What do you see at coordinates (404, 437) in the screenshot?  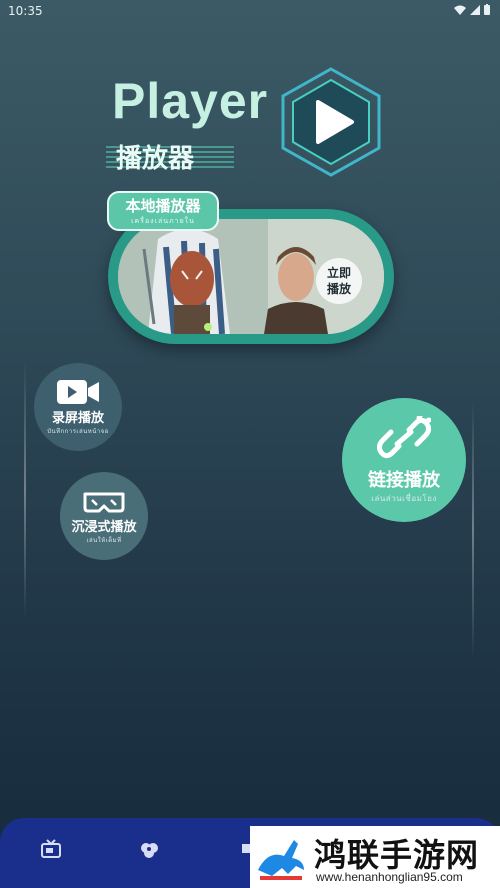 I see `link-icon` at bounding box center [404, 437].